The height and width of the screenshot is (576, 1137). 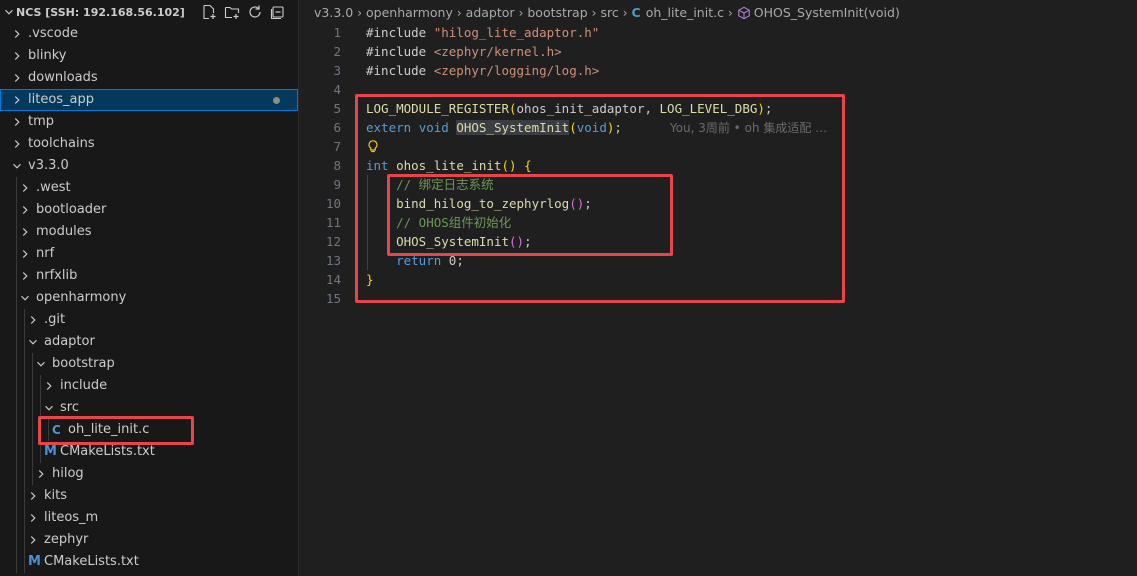 I want to click on breadcrumb-item: bootstrap, so click(x=557, y=13).